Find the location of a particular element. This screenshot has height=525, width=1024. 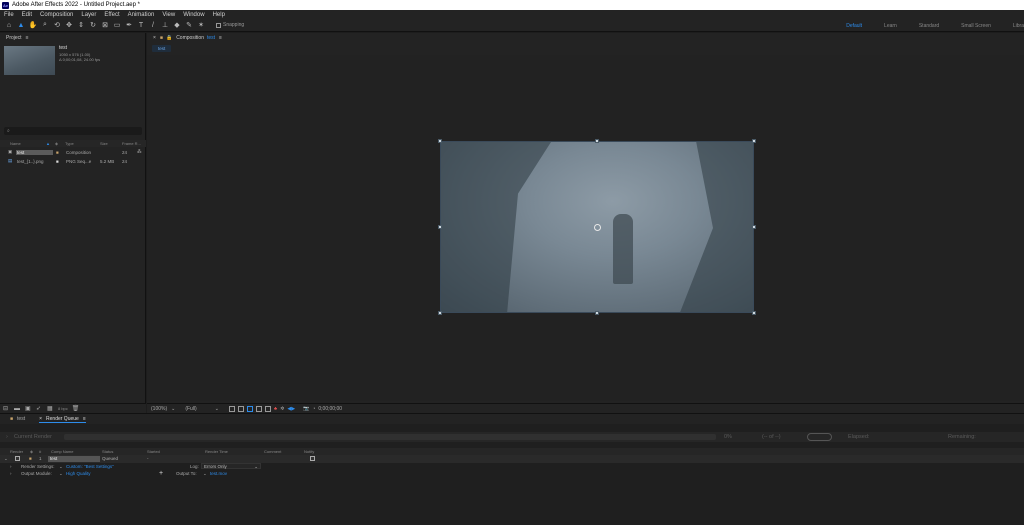

fast-previews-icon: ◀▶ is located at coordinates (291, 409).